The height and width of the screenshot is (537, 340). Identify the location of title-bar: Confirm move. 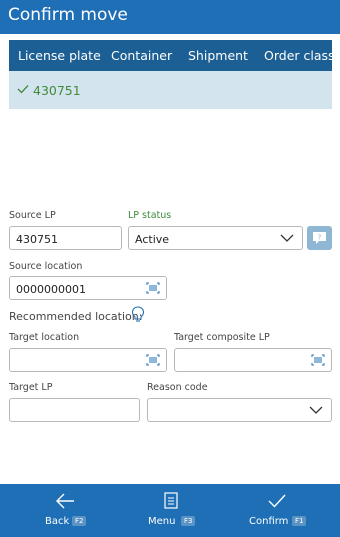
(170, 17).